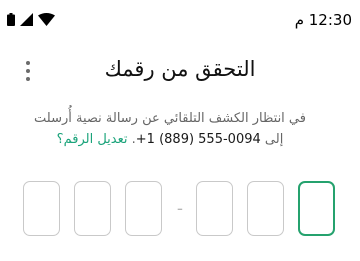 The height and width of the screenshot is (261, 360). I want to click on description-line-2: إلى +1 (889) 555-0094. تعديل الرقم؟, so click(170, 139).